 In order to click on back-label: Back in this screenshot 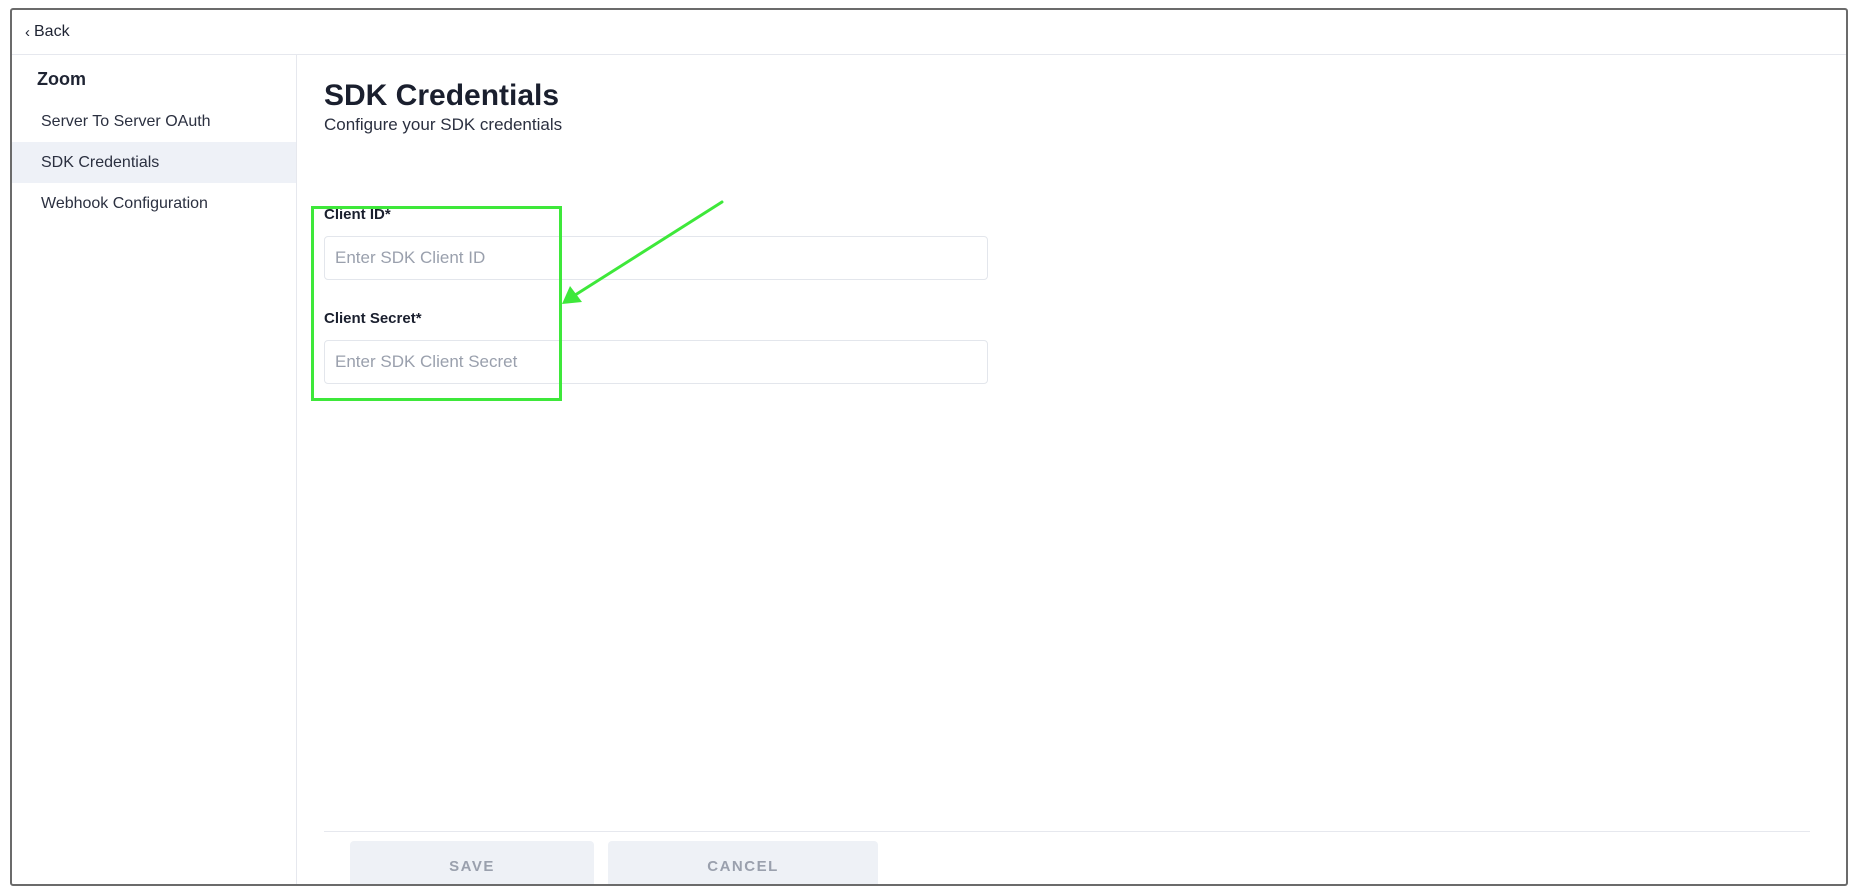, I will do `click(52, 31)`.